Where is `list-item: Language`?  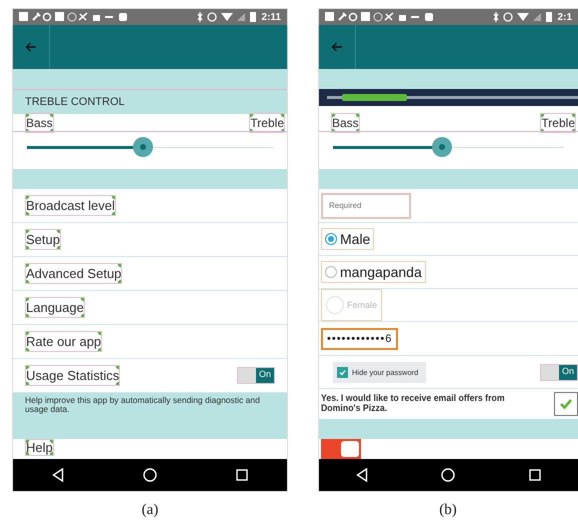
list-item: Language is located at coordinates (55, 307).